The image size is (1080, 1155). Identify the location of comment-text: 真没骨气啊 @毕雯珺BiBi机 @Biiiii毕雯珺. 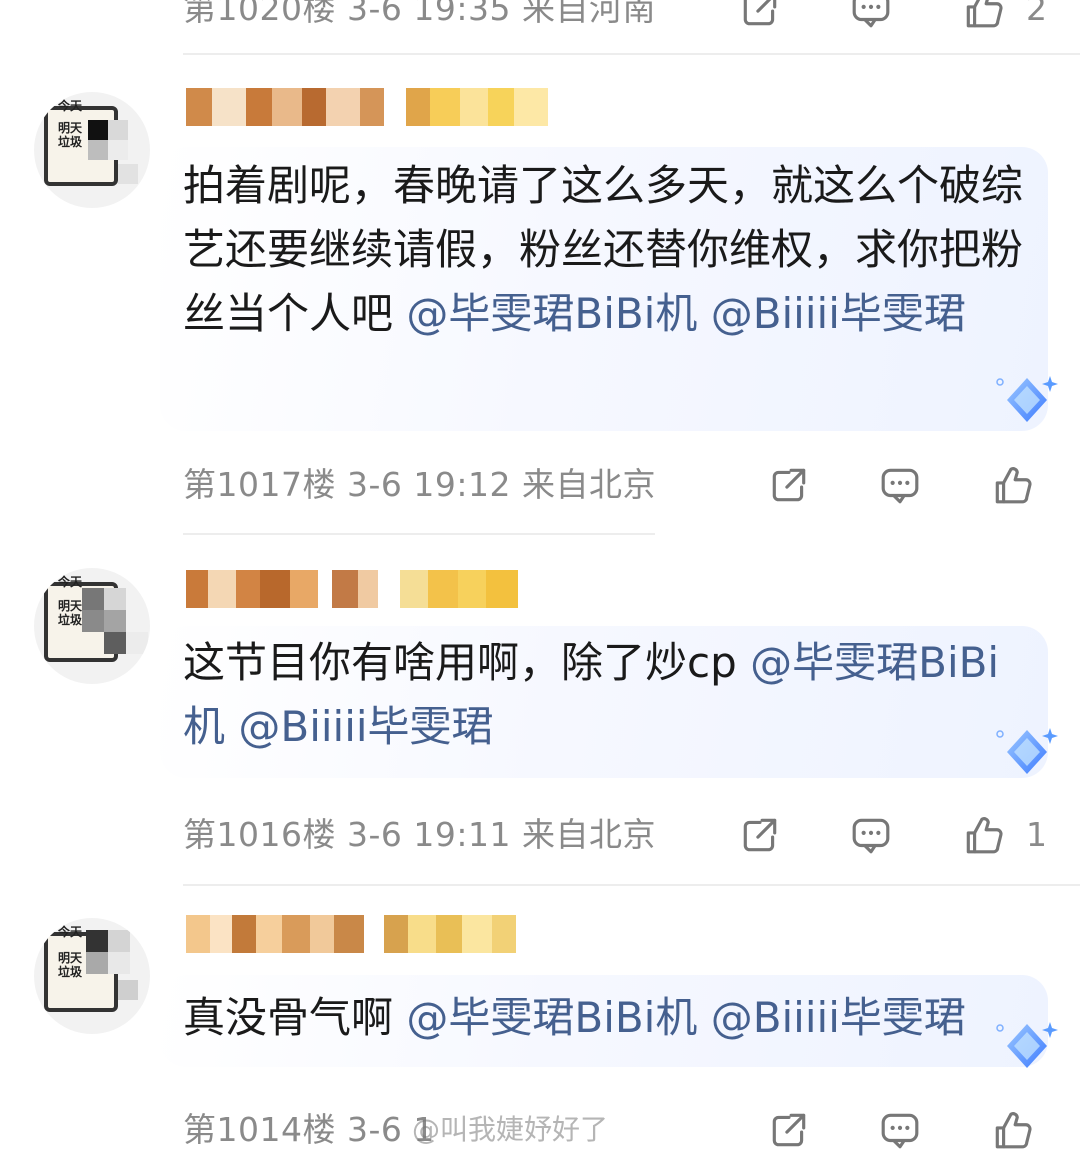
(605, 1018).